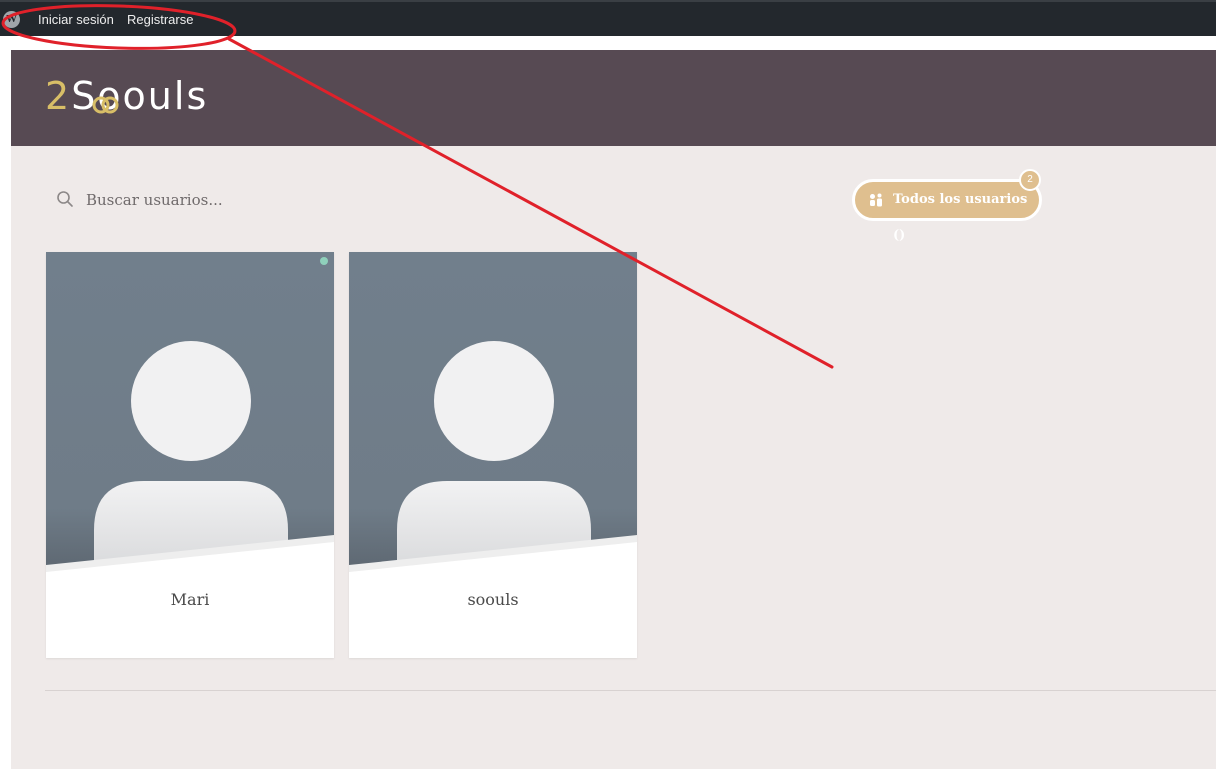 The width and height of the screenshot is (1216, 769). What do you see at coordinates (126, 96) in the screenshot?
I see `site-logo: 2Soouls` at bounding box center [126, 96].